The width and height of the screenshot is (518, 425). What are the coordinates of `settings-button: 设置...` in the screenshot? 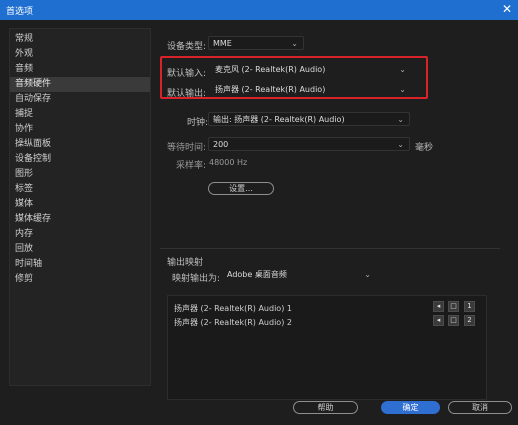 It's located at (241, 188).